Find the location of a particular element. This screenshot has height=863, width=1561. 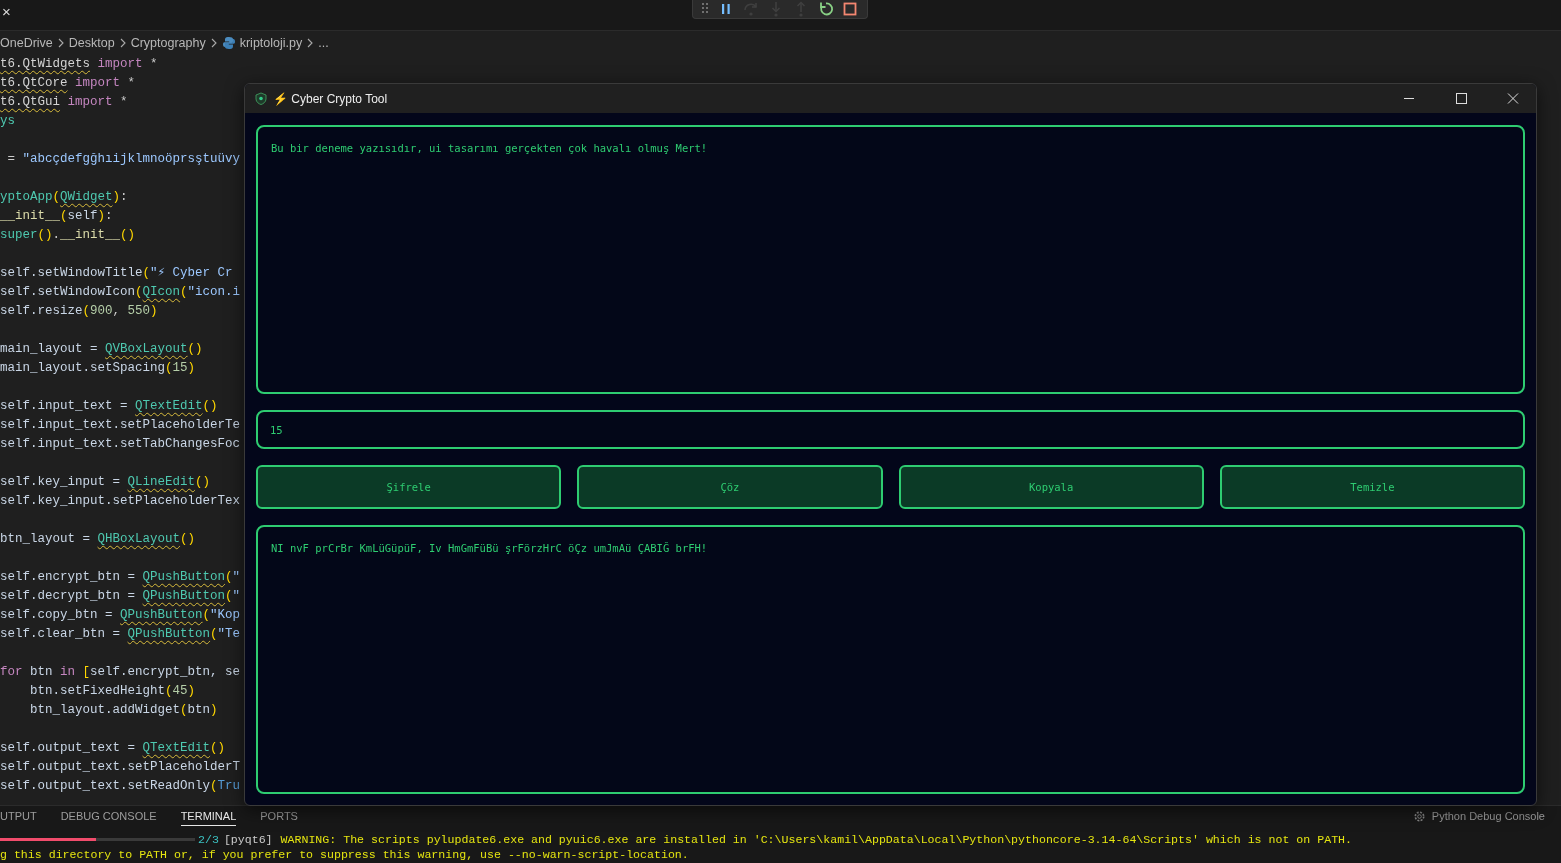

python-file-icon is located at coordinates (228, 43).